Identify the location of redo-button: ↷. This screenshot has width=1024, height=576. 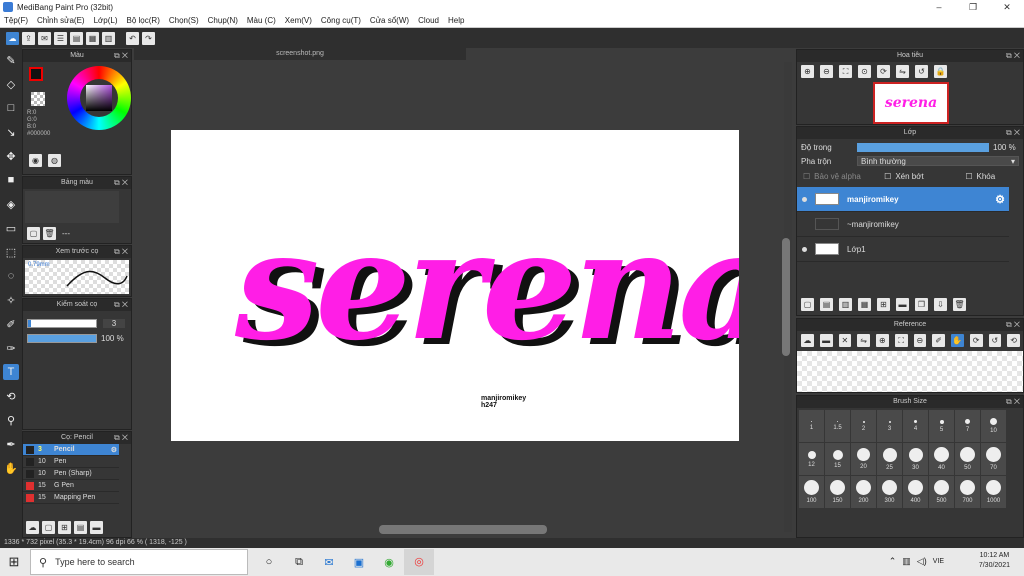
(148, 38).